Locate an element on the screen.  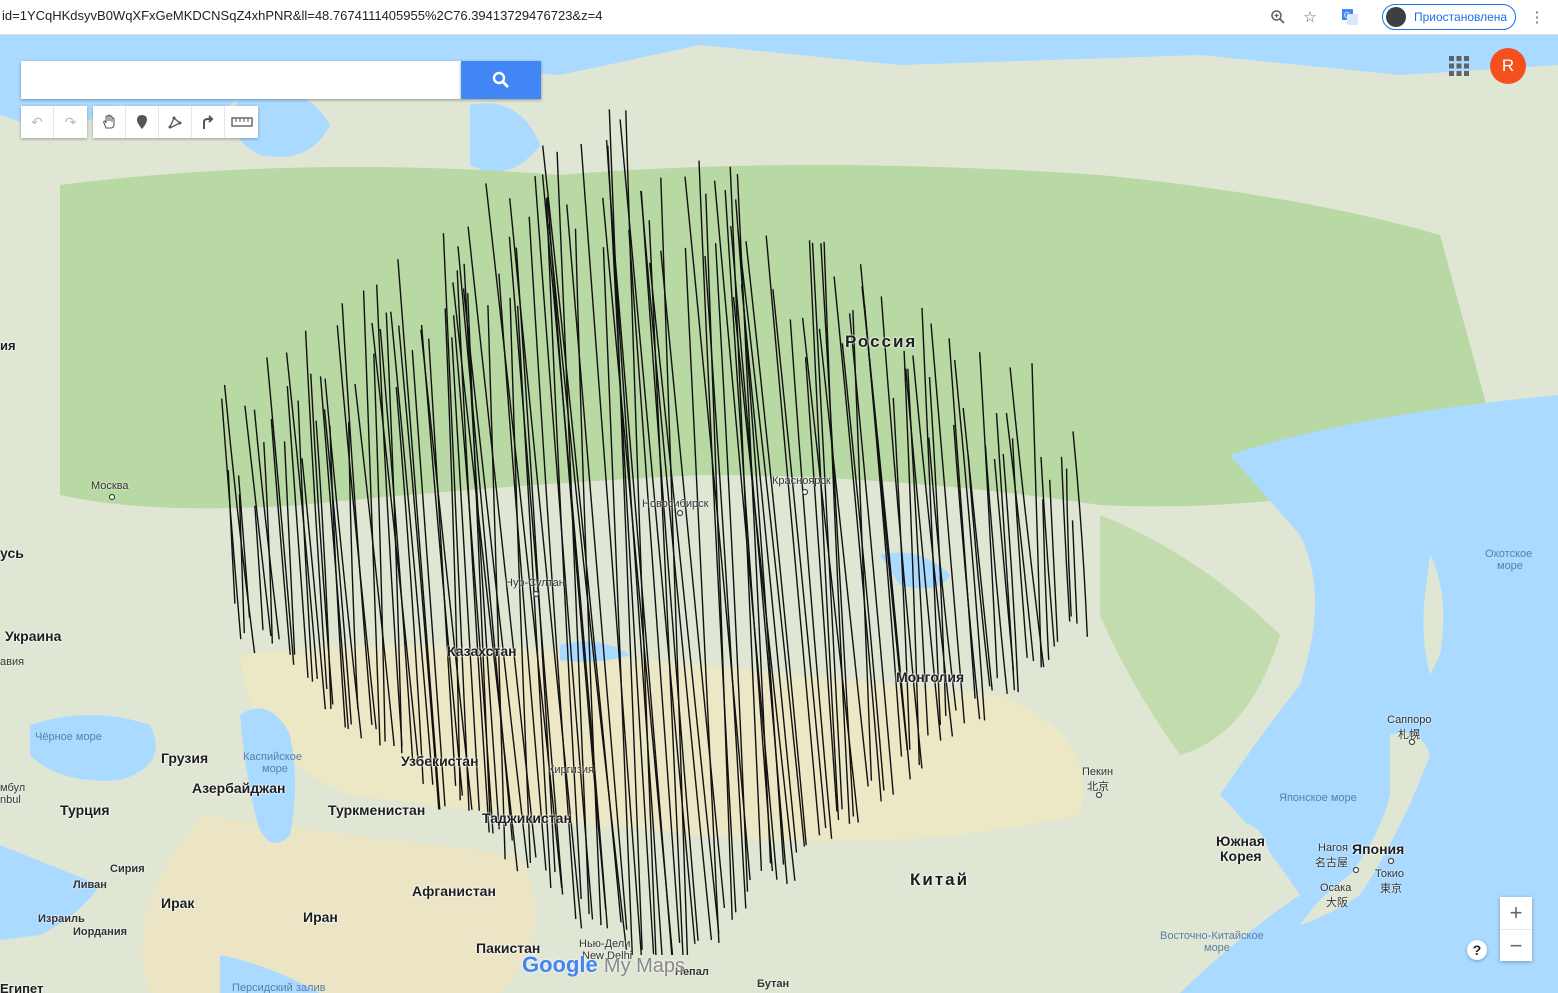
directions-button is located at coordinates (208, 122).